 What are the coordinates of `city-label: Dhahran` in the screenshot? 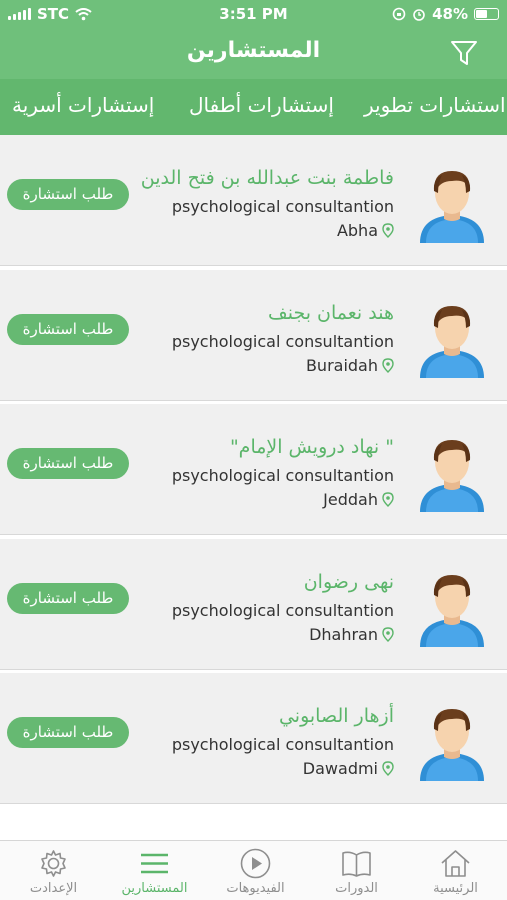 It's located at (343, 634).